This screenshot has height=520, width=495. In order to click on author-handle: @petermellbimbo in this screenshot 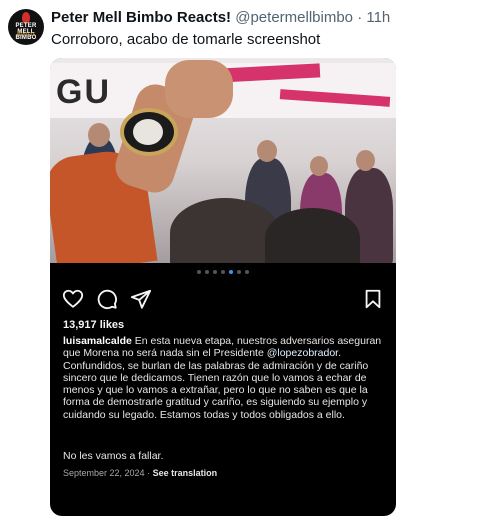, I will do `click(294, 17)`.